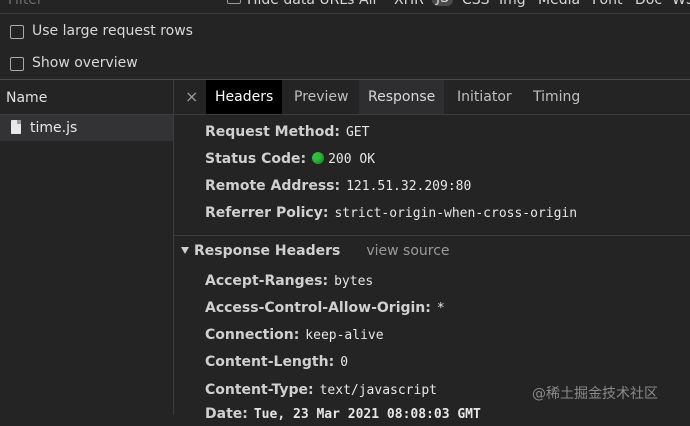  Describe the element at coordinates (512, 4) in the screenshot. I see `filter-type-img: Img` at that location.